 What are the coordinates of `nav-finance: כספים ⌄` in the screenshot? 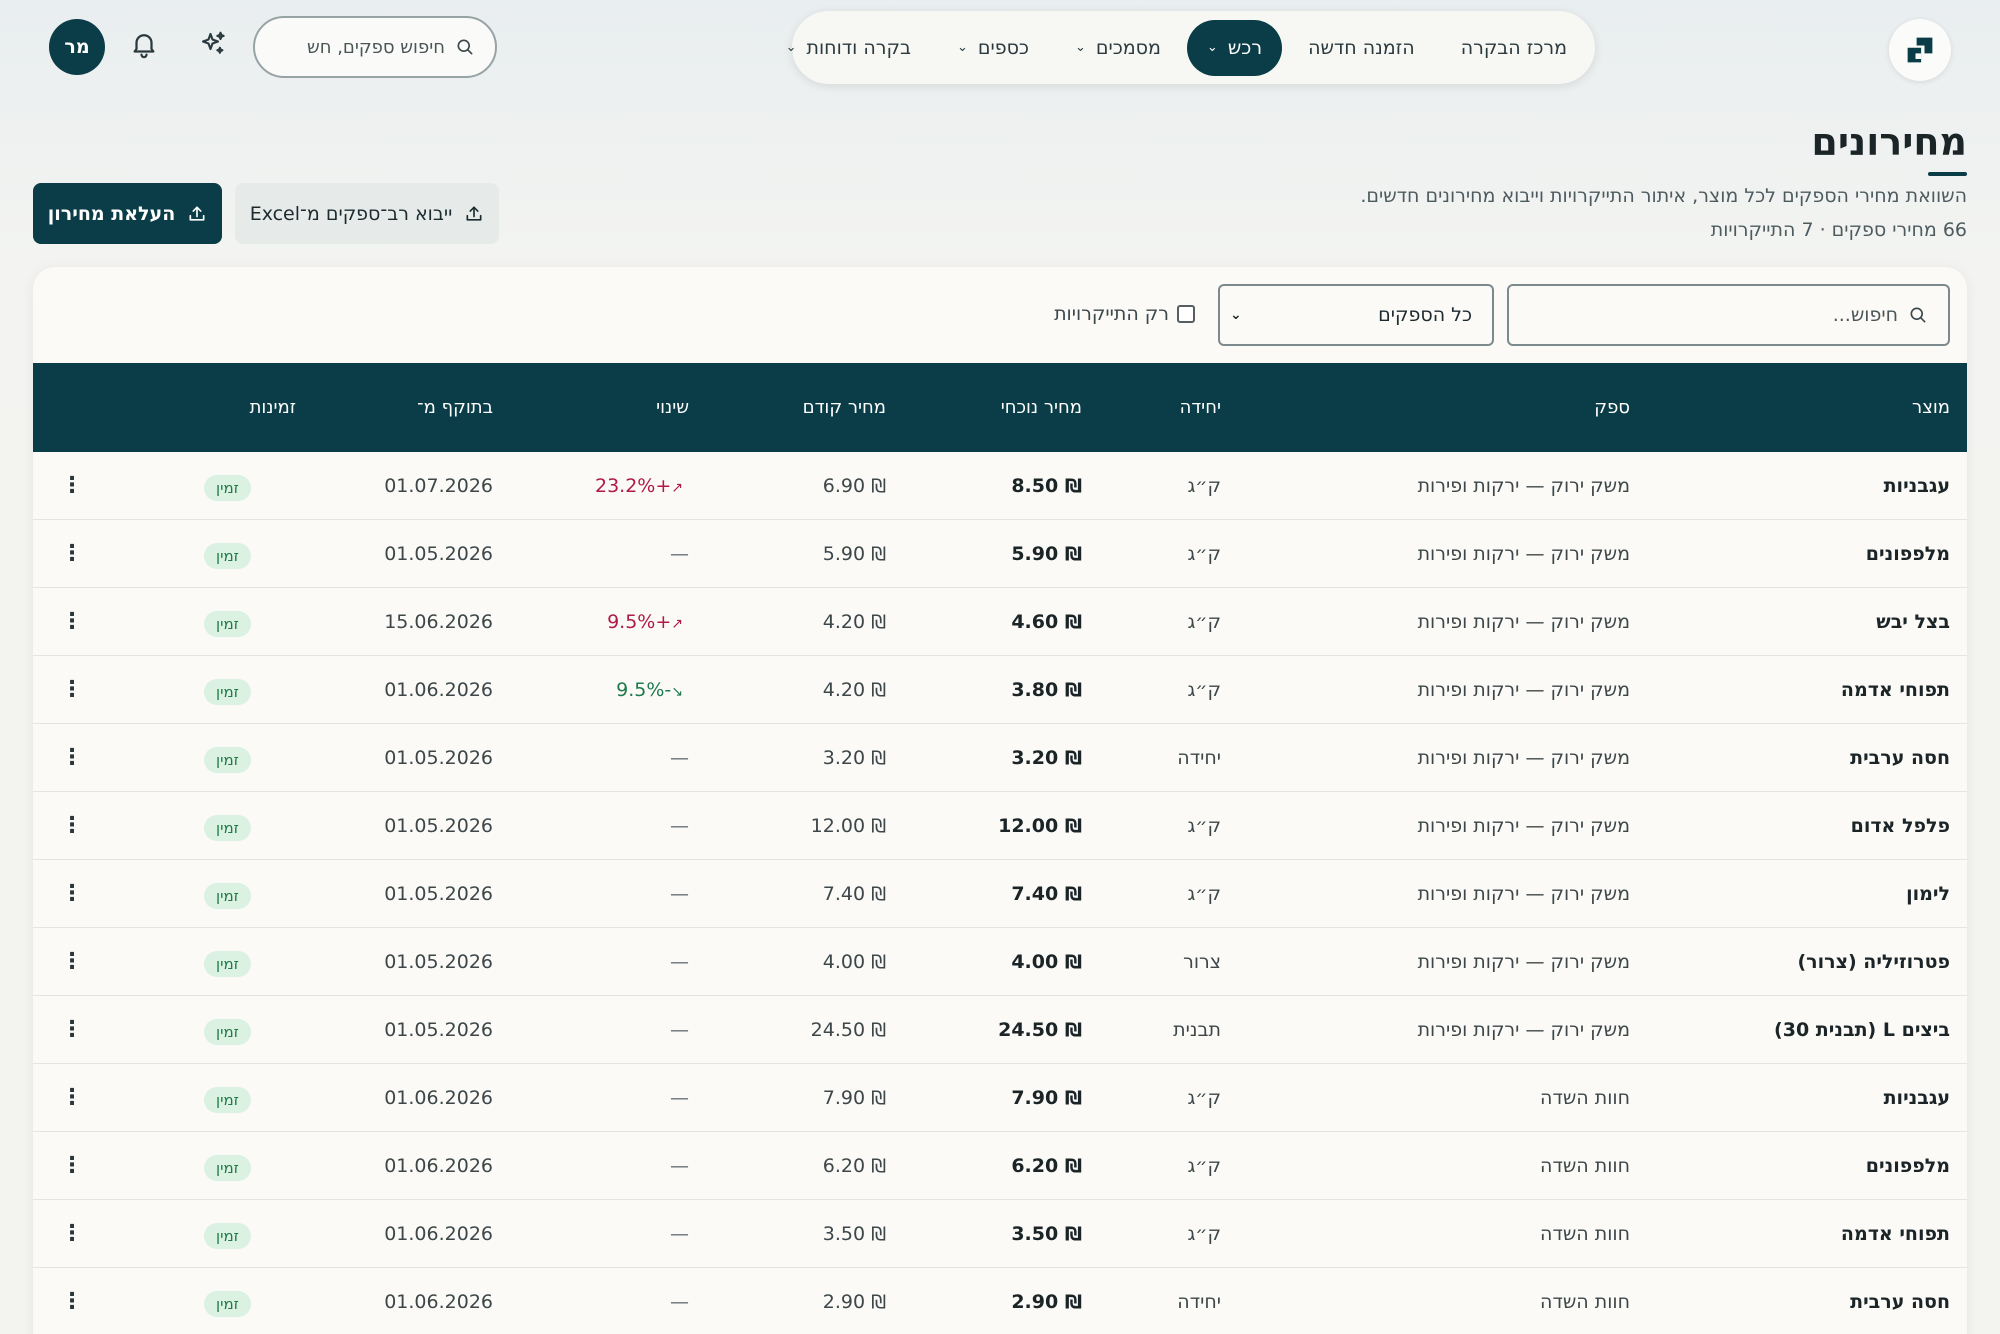 It's located at (993, 48).